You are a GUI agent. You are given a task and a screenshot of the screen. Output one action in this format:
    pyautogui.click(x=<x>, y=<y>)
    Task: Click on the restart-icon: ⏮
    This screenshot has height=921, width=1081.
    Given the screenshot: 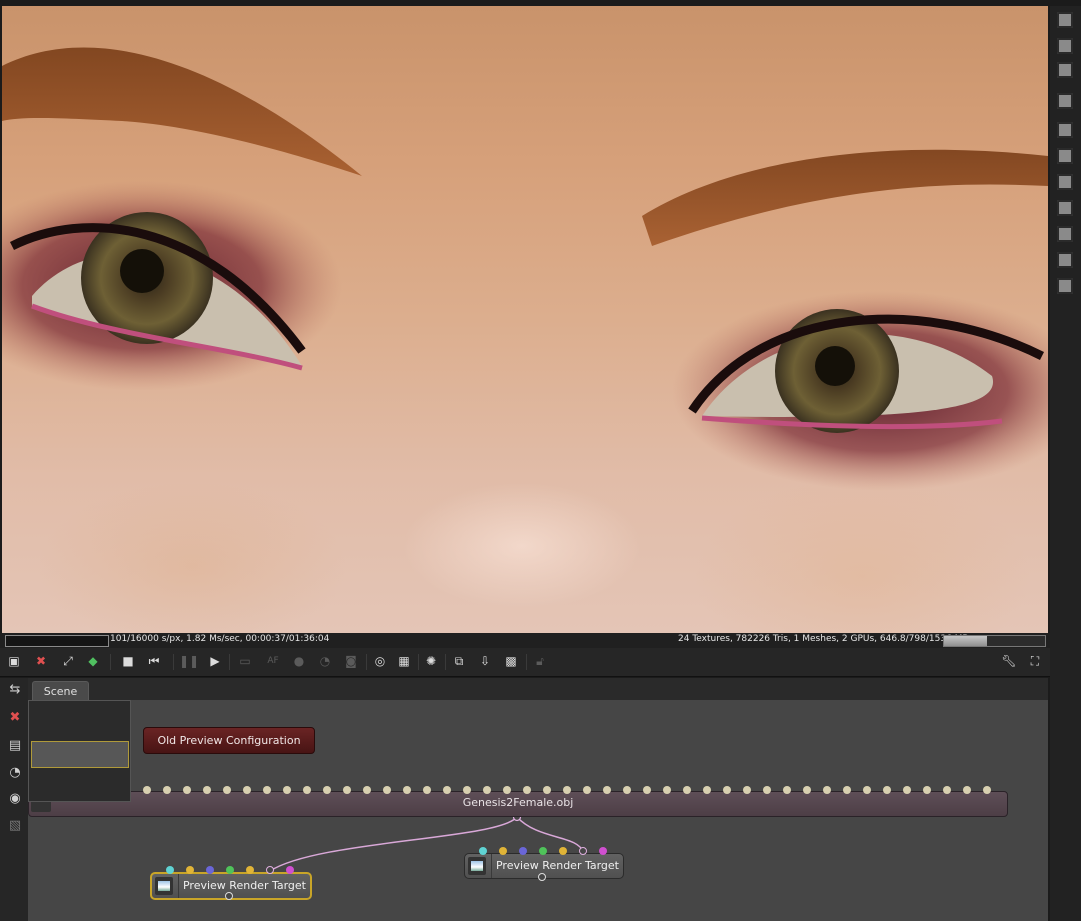 What is the action you would take?
    pyautogui.click(x=154, y=661)
    